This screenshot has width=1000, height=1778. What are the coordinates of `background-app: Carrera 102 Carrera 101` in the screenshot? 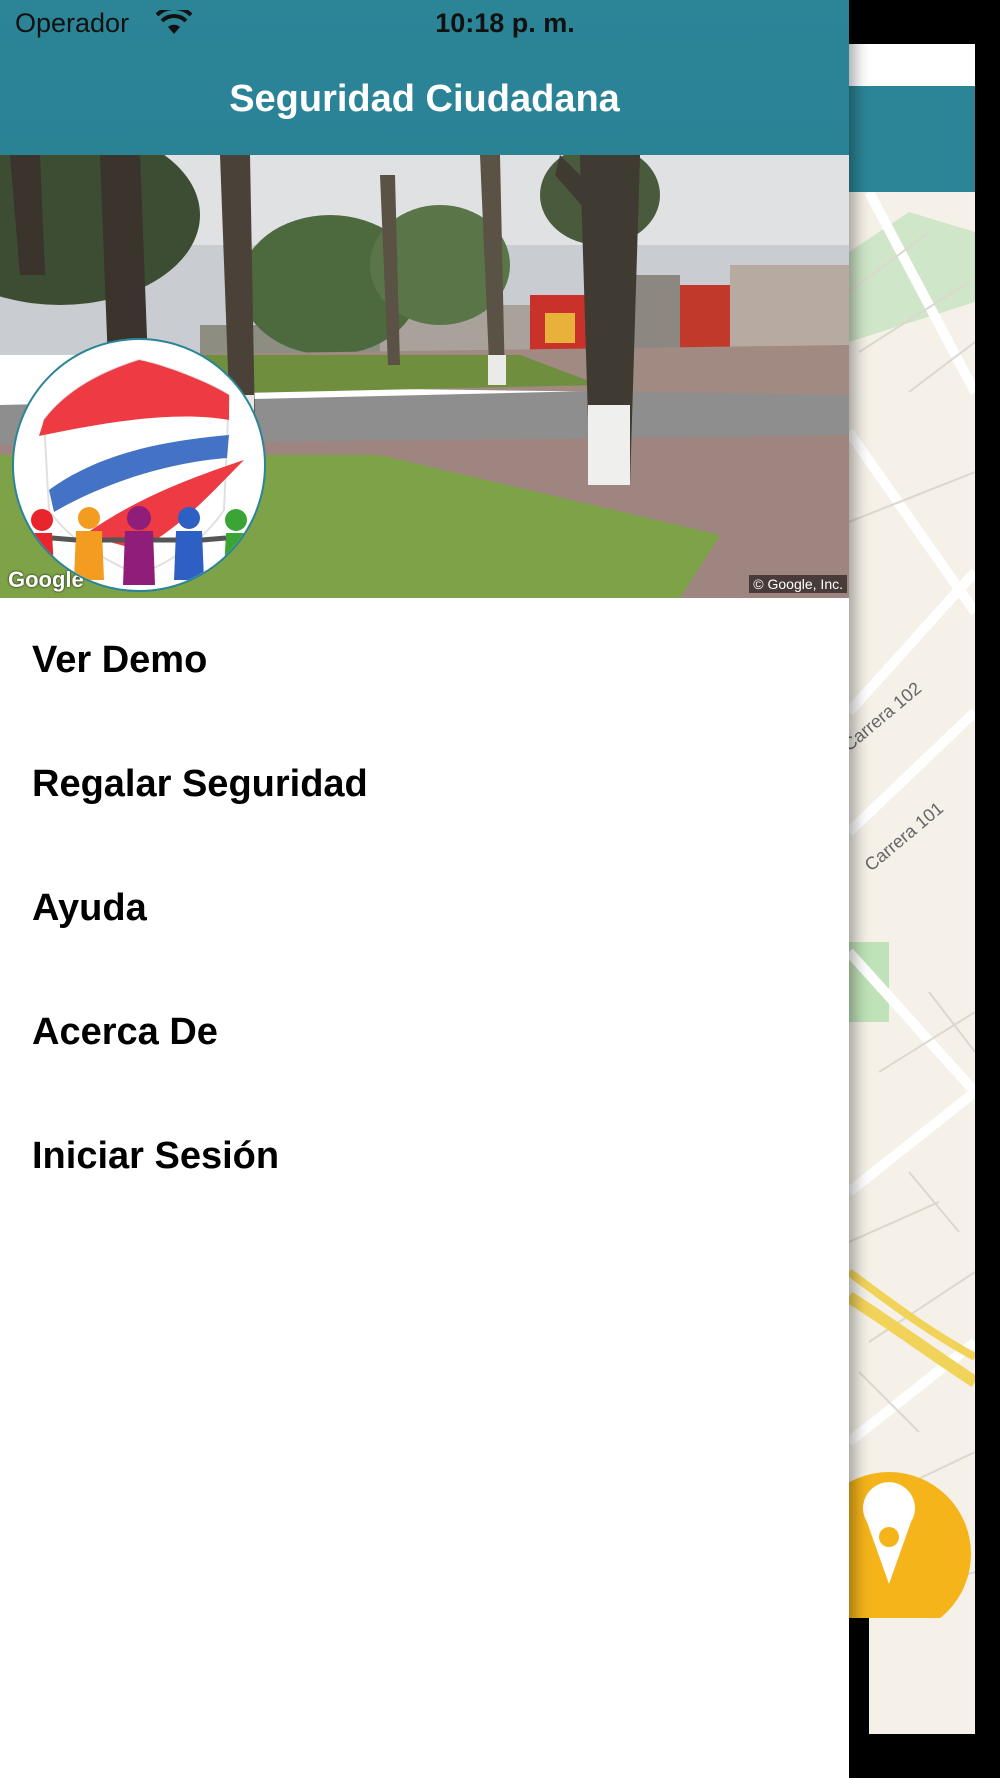 It's located at (912, 889).